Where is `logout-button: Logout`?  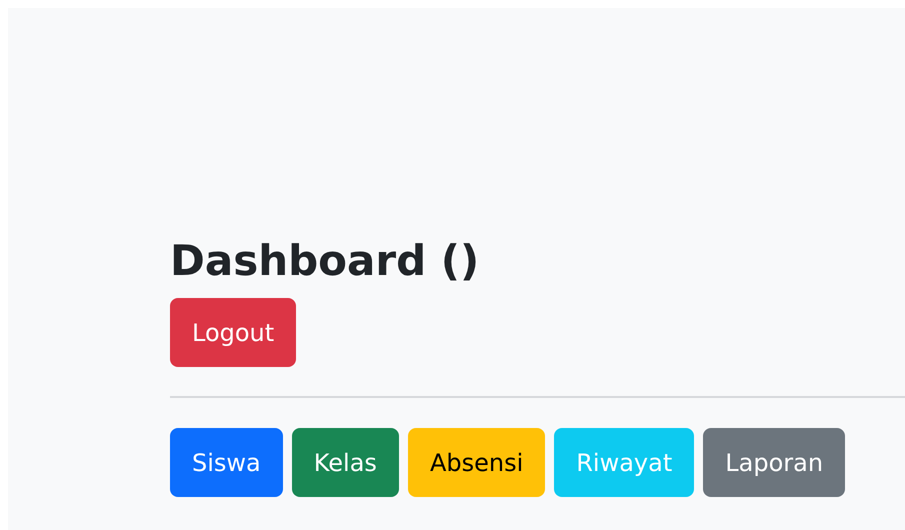 logout-button: Logout is located at coordinates (233, 332).